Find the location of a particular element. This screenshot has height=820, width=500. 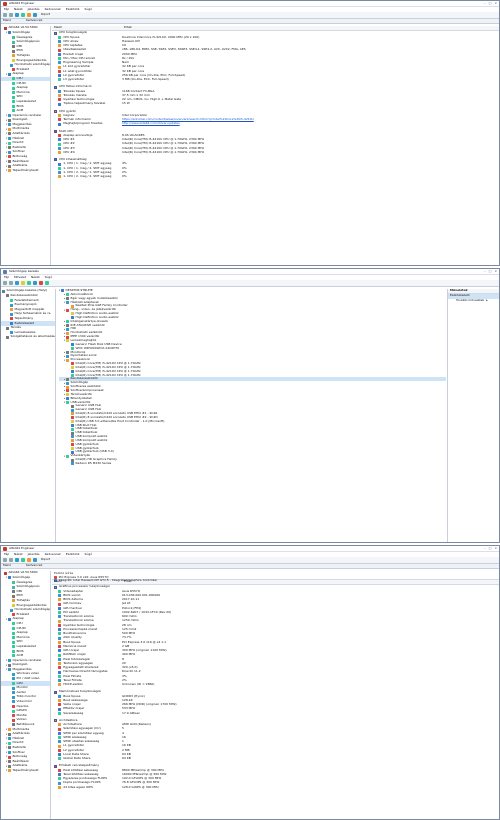

property-row: 1. CPU / 2. mag / 2. SMT egység 0% is located at coordinates (275, 177).